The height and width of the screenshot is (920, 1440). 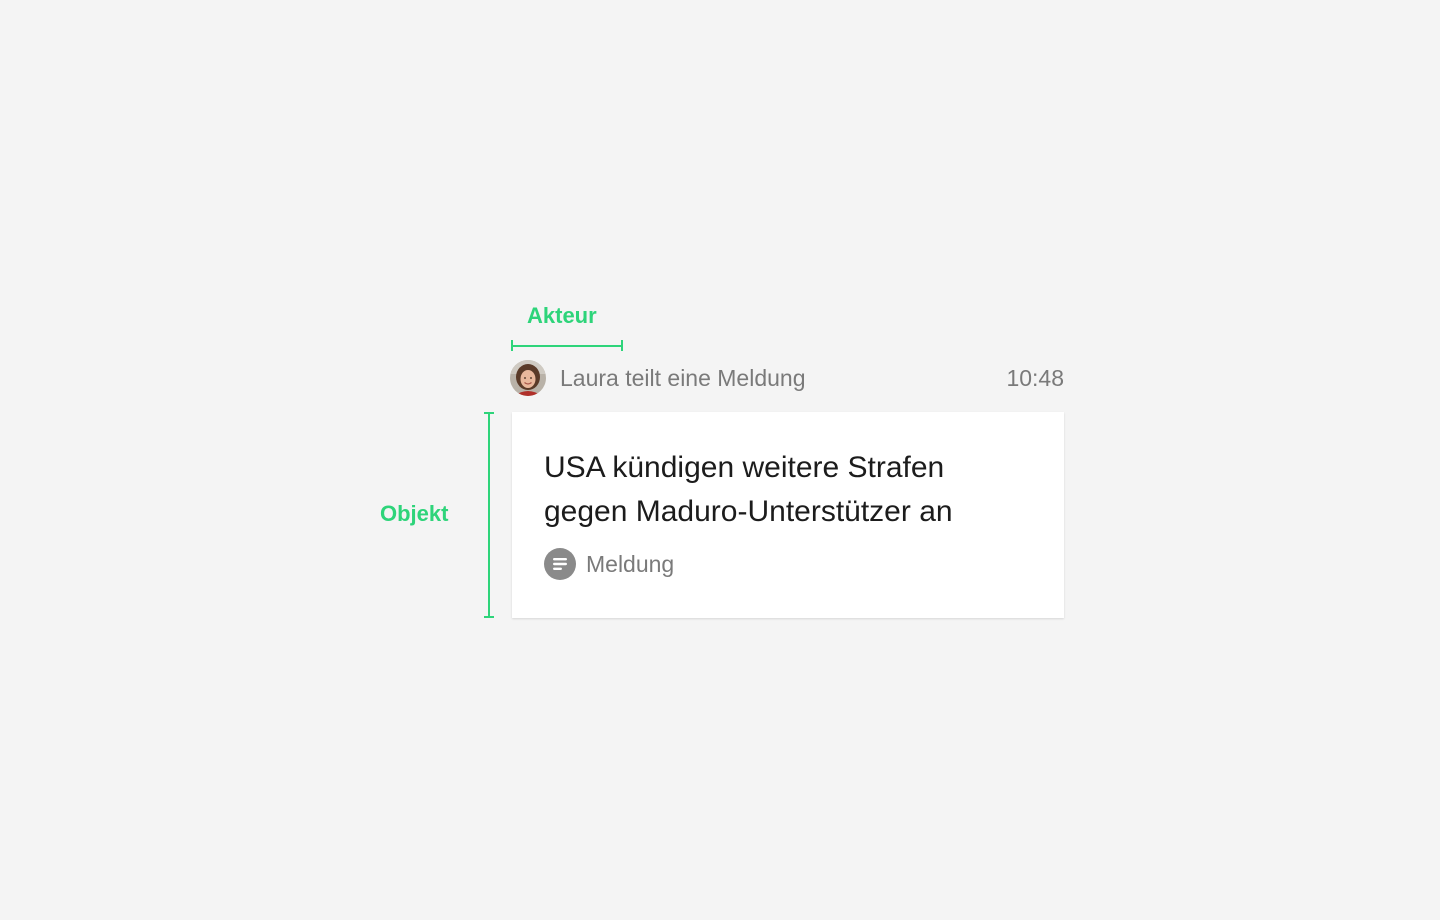 What do you see at coordinates (414, 513) in the screenshot?
I see `annotation-object-label: Objekt` at bounding box center [414, 513].